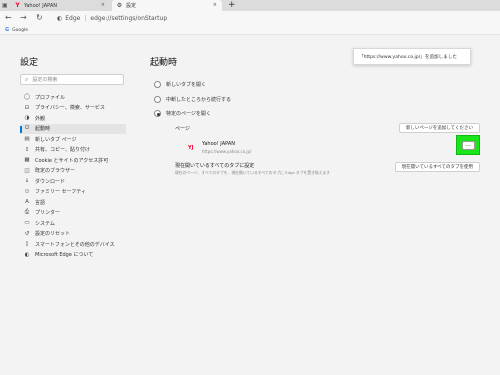 The image size is (500, 375). What do you see at coordinates (232, 5) in the screenshot?
I see `new-tab-button: +` at bounding box center [232, 5].